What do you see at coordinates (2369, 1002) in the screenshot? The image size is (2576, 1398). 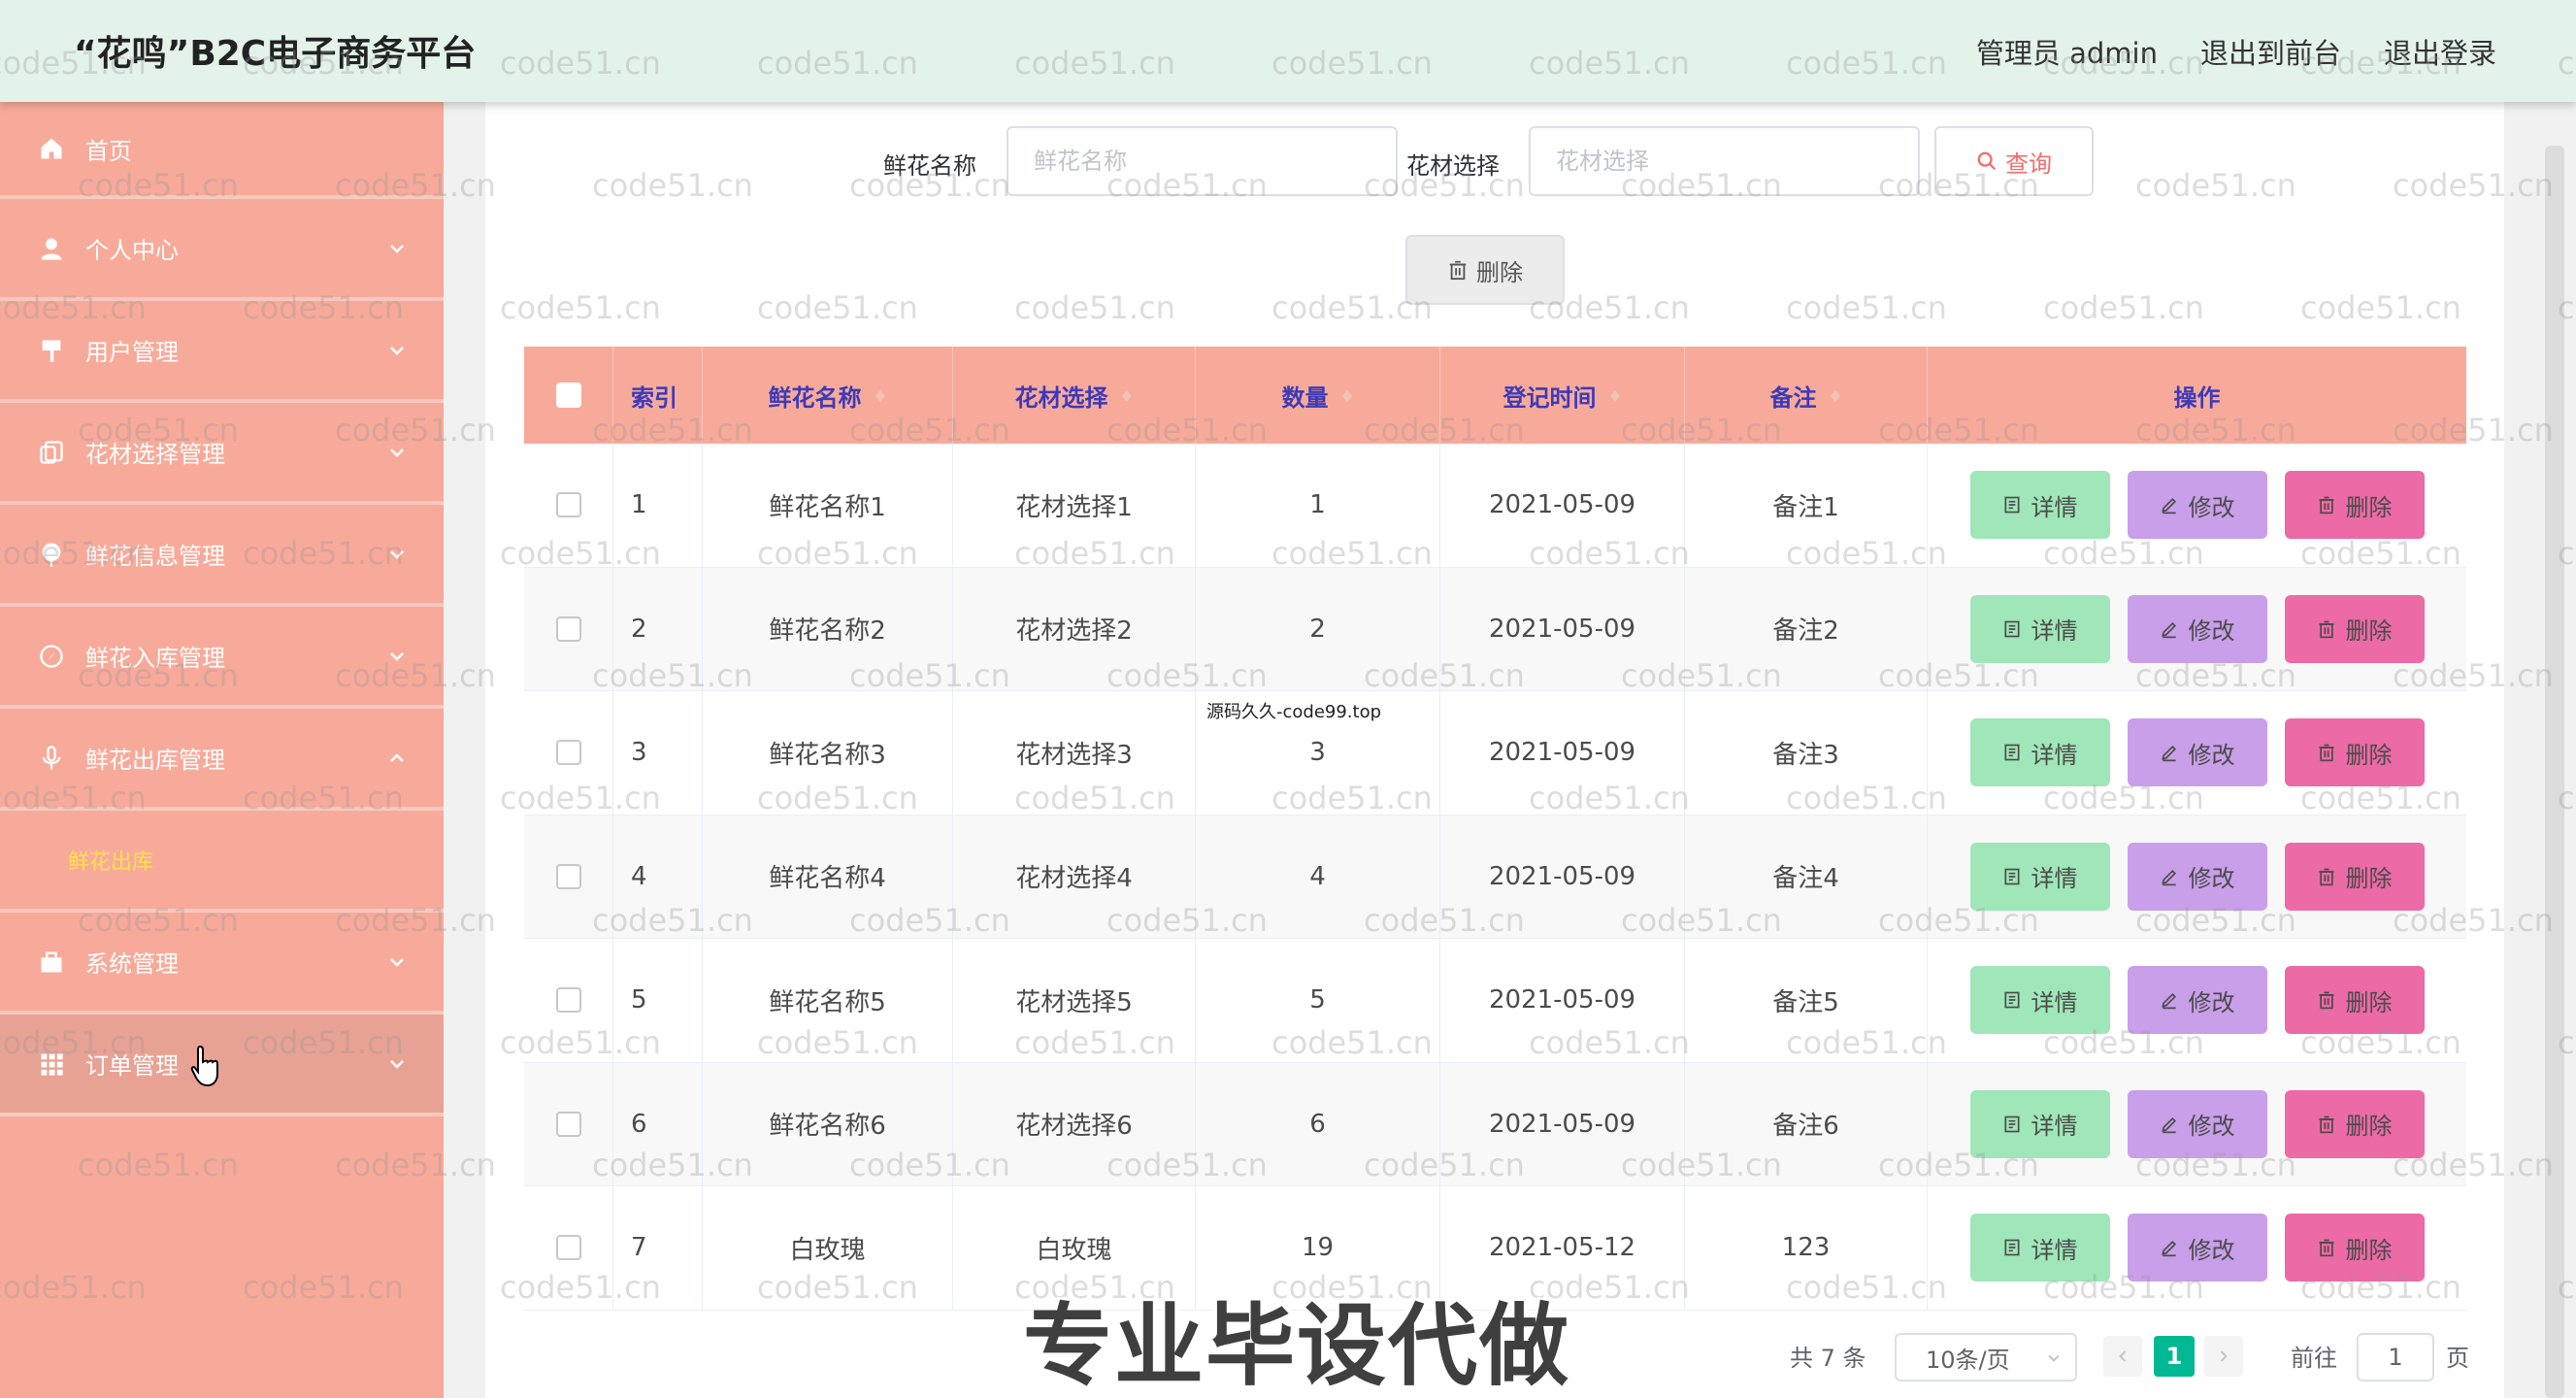 I see `delete-label: 删除` at bounding box center [2369, 1002].